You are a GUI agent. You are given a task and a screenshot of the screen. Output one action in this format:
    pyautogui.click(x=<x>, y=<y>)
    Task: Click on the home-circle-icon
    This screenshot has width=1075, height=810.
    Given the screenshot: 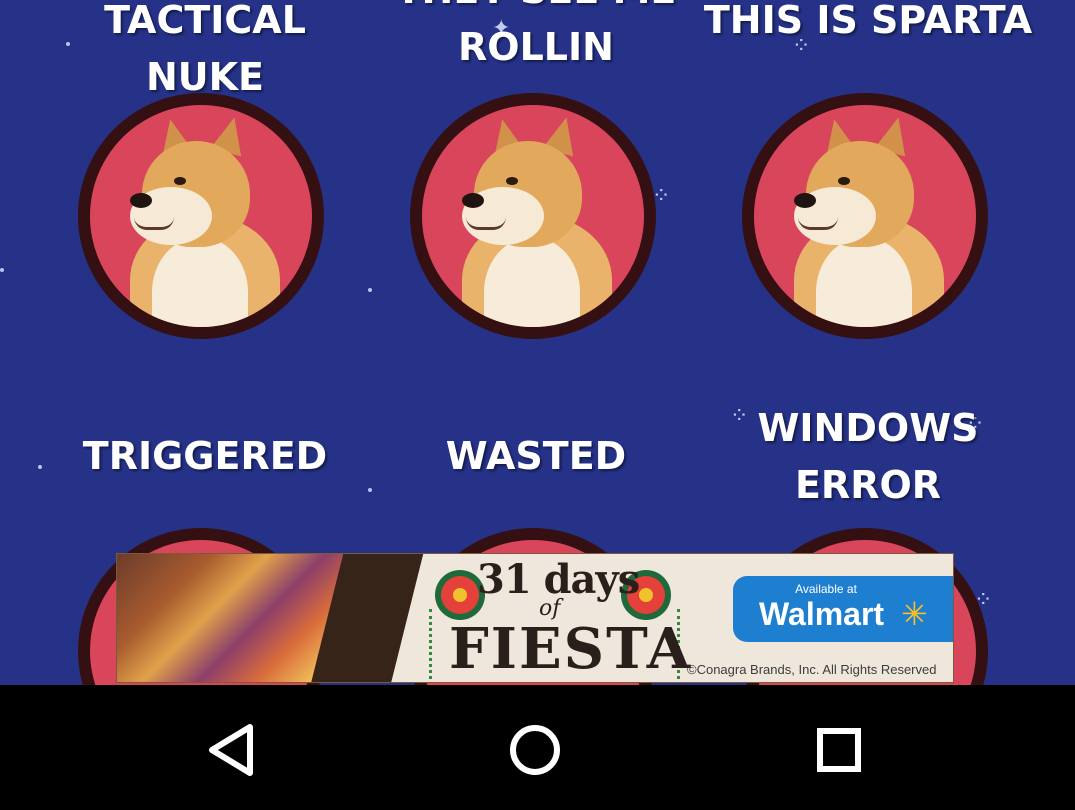 What is the action you would take?
    pyautogui.click(x=535, y=750)
    